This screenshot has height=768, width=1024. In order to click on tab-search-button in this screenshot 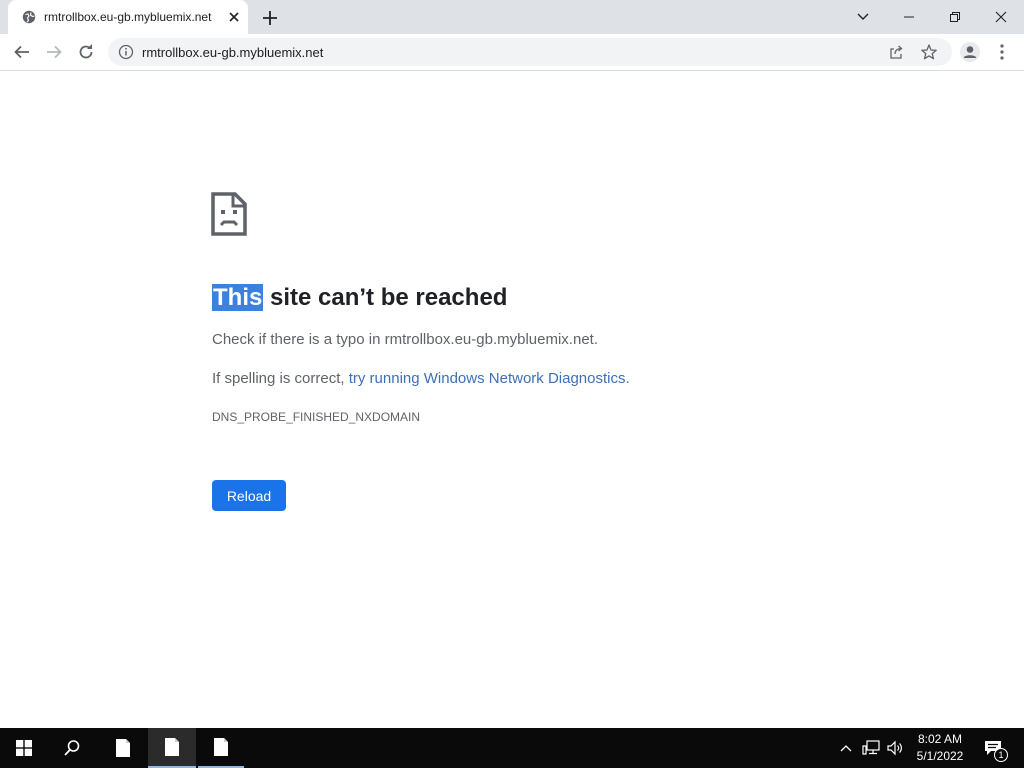, I will do `click(863, 17)`.